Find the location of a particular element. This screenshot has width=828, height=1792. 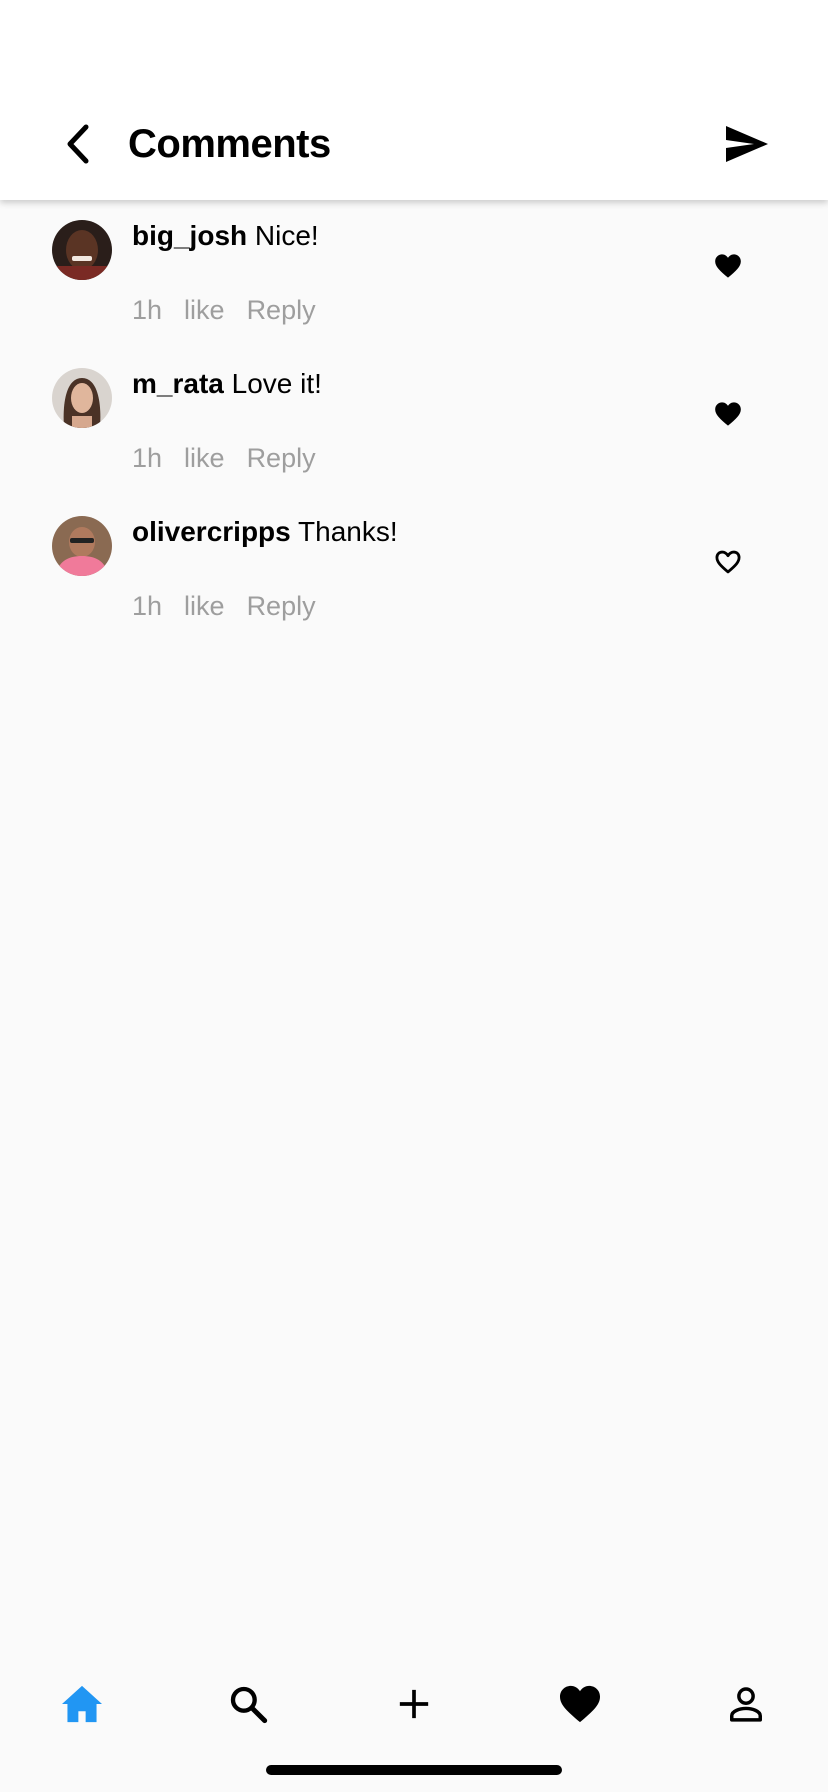

comment-username: m_rata is located at coordinates (178, 383).